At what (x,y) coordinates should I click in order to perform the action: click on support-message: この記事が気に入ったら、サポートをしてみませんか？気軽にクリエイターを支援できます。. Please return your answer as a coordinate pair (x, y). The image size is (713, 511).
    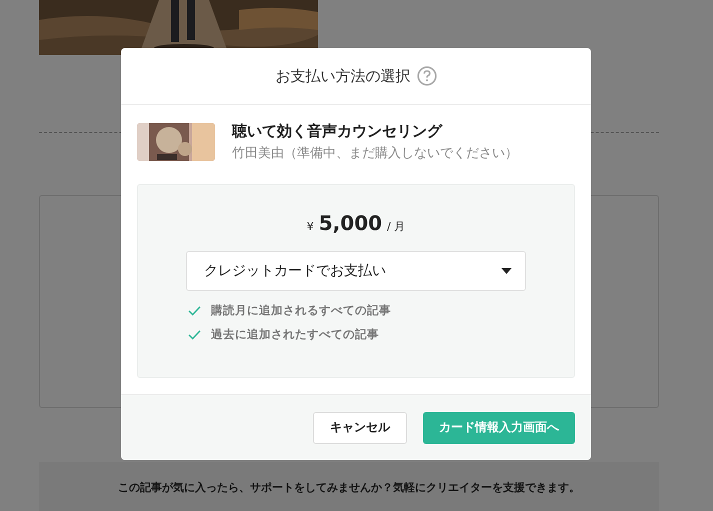
    Looking at the image, I should click on (349, 488).